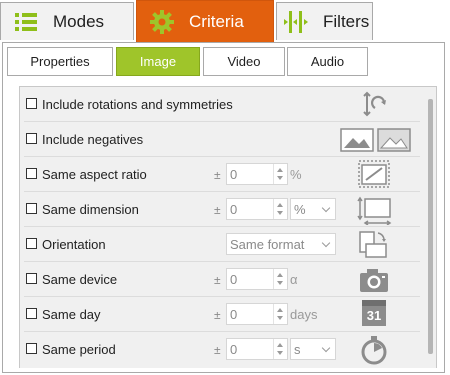 The height and width of the screenshot is (375, 450). Describe the element at coordinates (296, 174) in the screenshot. I see `aspect-ratio-unit: %` at that location.